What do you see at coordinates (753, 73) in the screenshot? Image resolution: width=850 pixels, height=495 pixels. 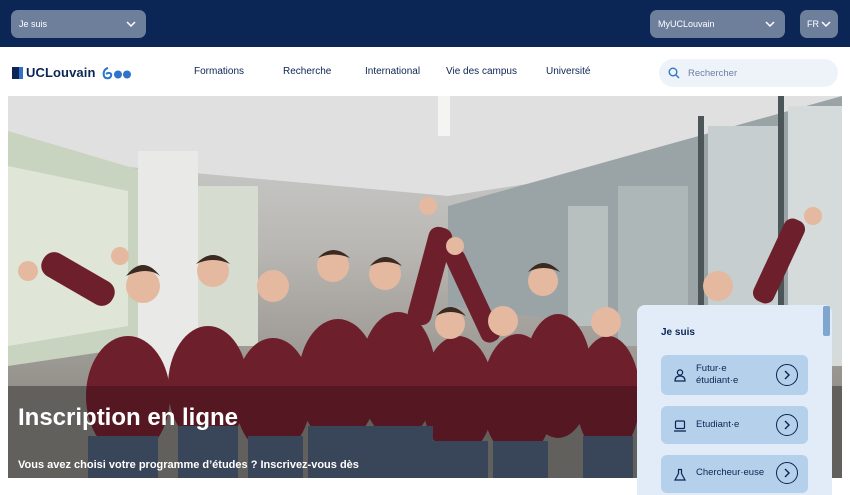 I see `search-input` at bounding box center [753, 73].